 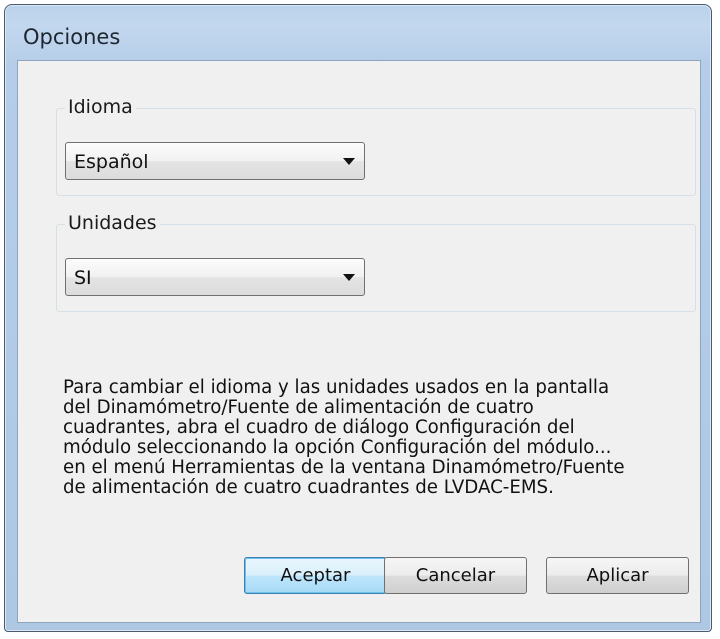 I want to click on units-groupbox: Unidades SI, so click(x=376, y=262).